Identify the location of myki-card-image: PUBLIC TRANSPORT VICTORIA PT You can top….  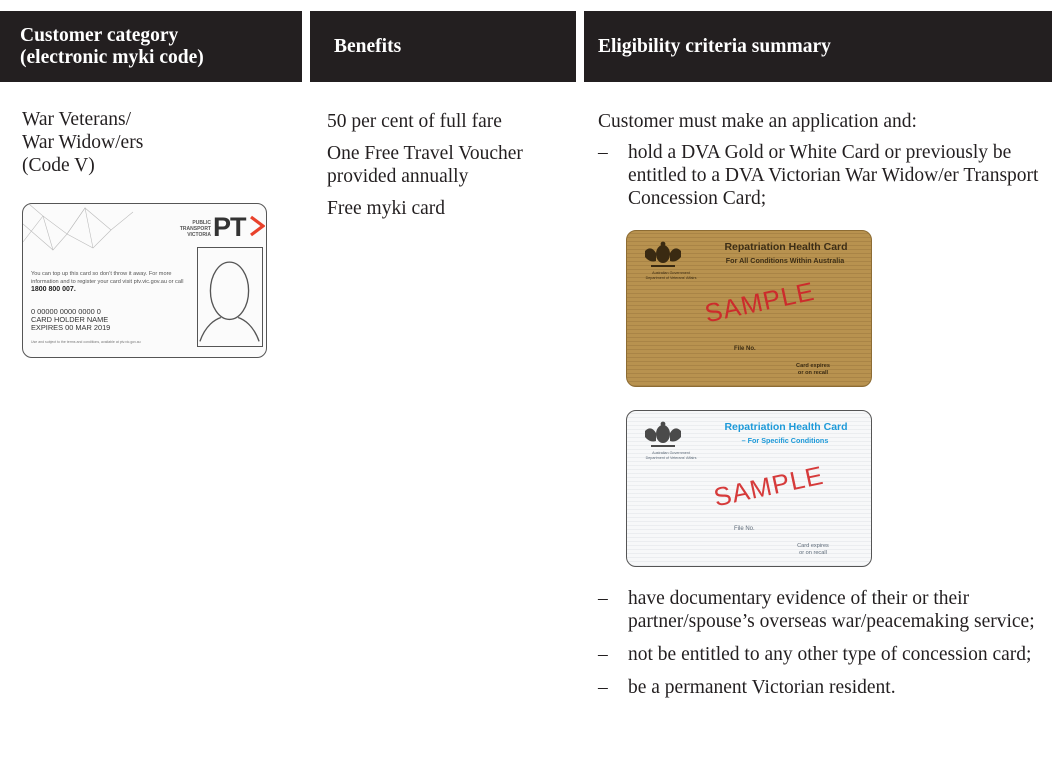
(144, 280).